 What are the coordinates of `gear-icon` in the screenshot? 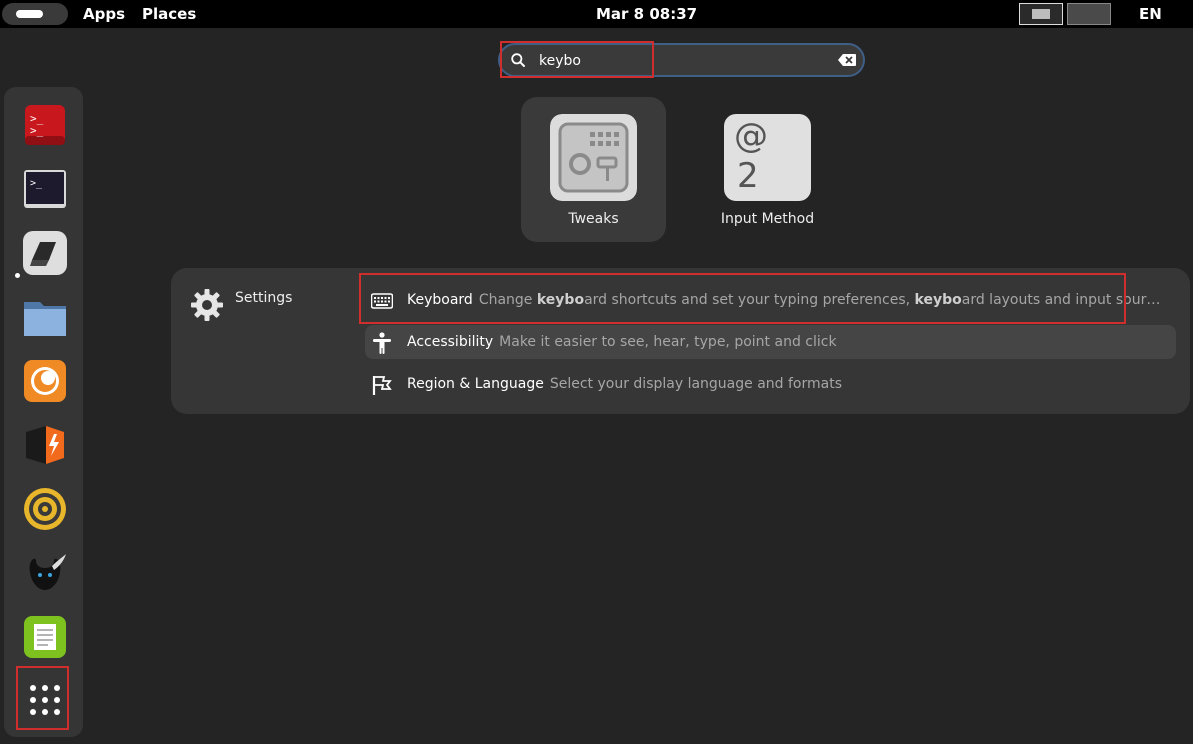 It's located at (207, 305).